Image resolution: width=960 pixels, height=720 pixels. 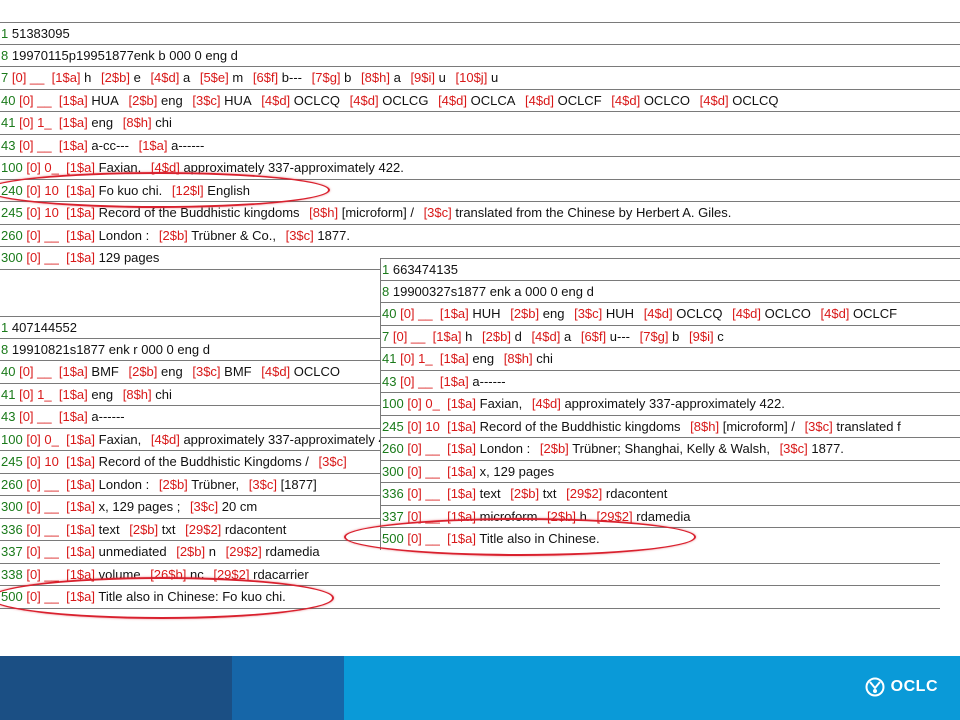 What do you see at coordinates (288, 688) in the screenshot?
I see `footer-block-mid` at bounding box center [288, 688].